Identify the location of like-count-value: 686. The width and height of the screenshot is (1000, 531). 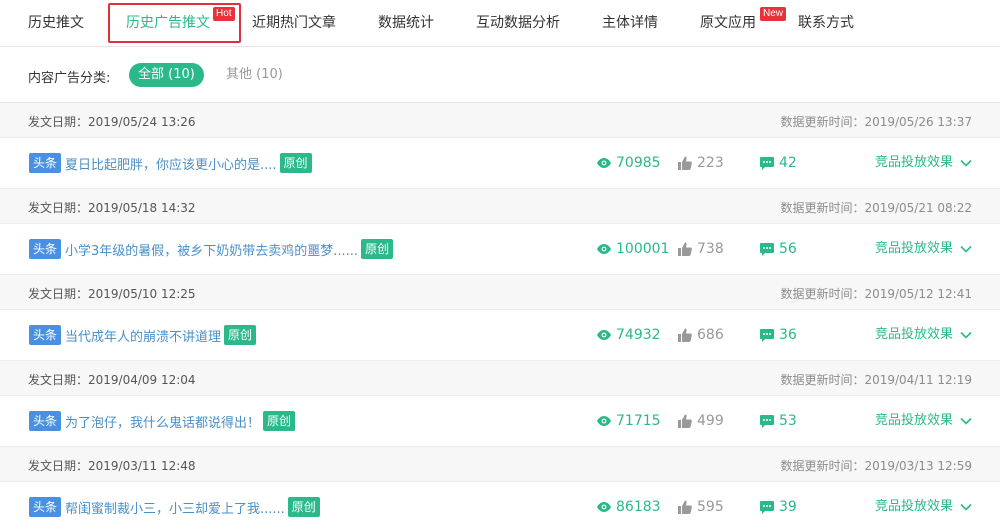
(710, 335).